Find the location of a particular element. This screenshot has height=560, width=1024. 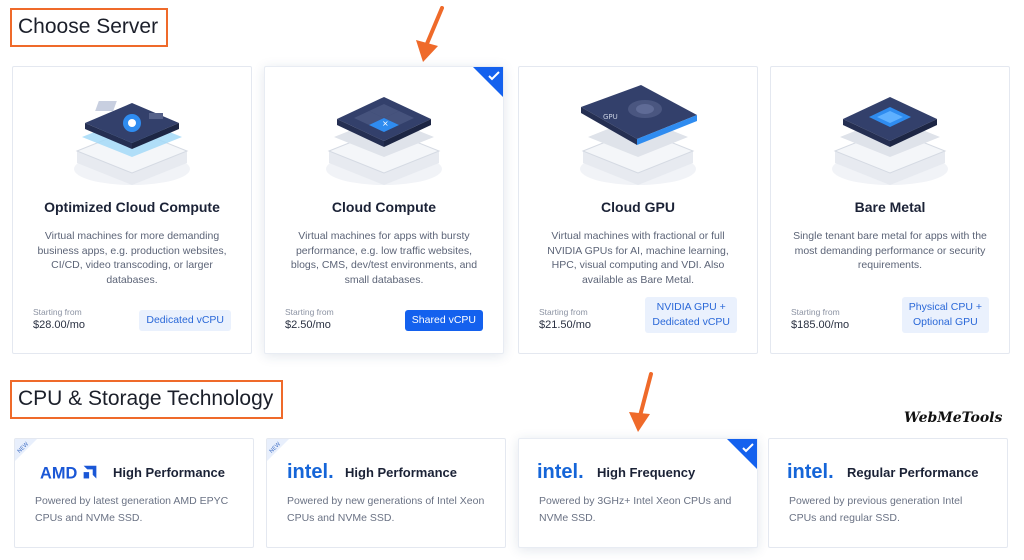

server-name: Bare Metal is located at coordinates (890, 207).